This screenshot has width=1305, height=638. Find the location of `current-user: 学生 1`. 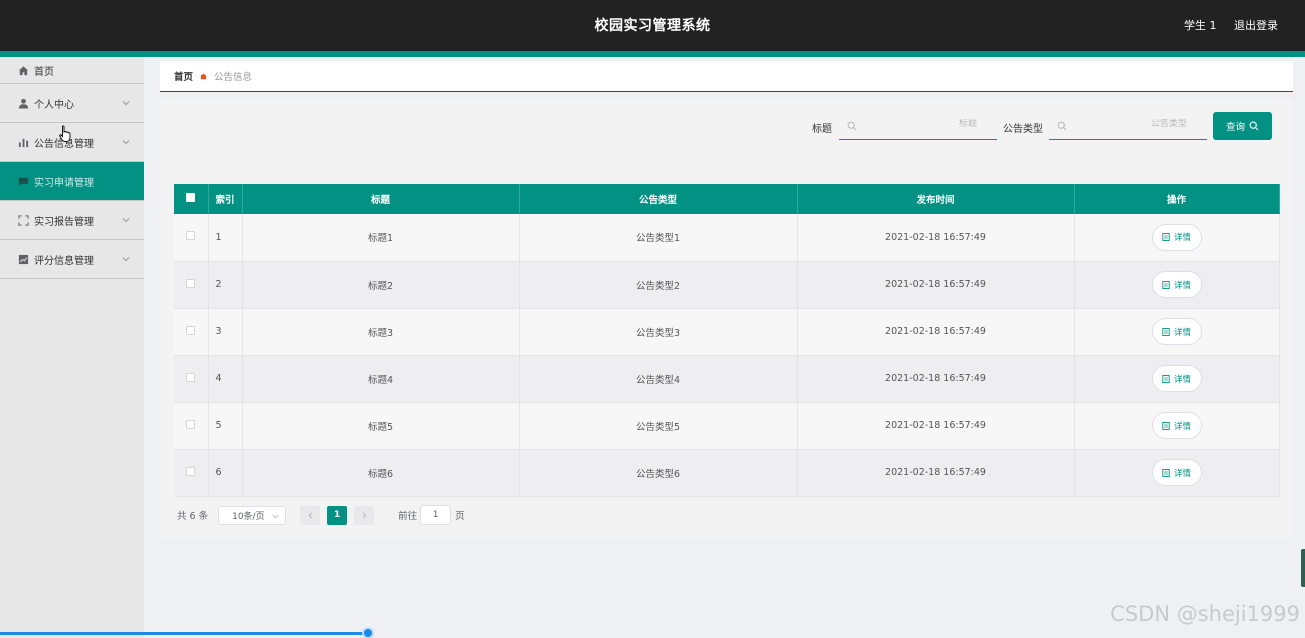

current-user: 学生 1 is located at coordinates (1200, 25).